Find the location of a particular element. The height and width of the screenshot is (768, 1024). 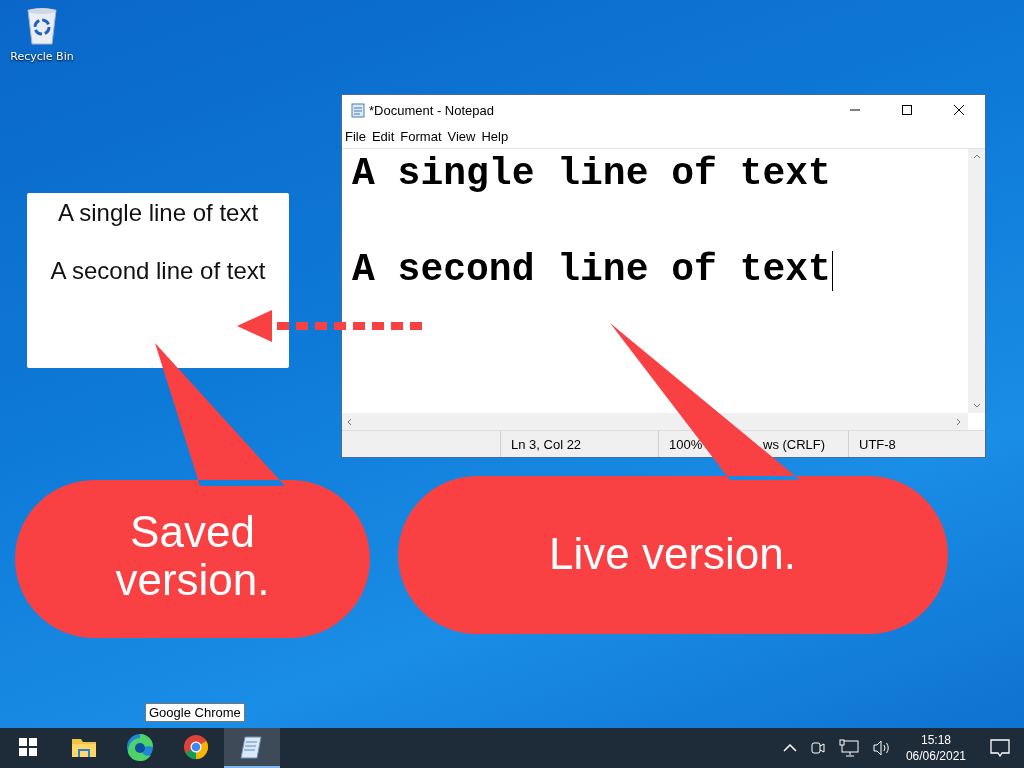

chevron-left-icon is located at coordinates (349, 421).